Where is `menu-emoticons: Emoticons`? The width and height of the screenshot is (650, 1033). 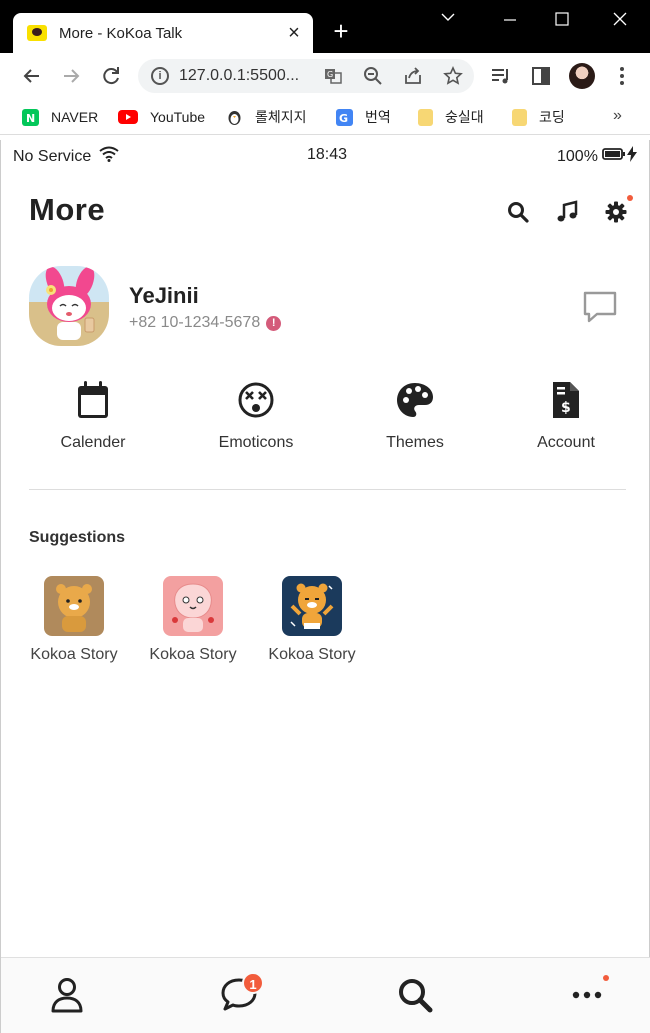
menu-emoticons: Emoticons is located at coordinates (256, 416).